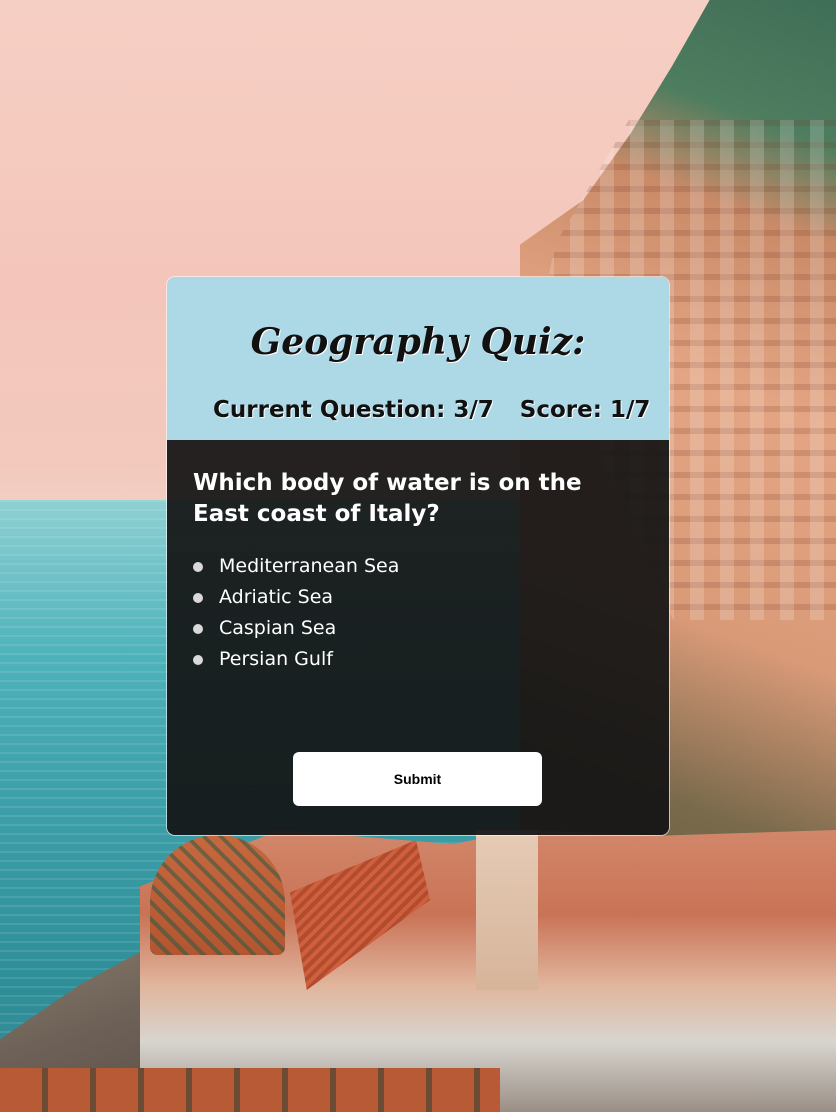  I want to click on bell-tower, so click(507, 910).